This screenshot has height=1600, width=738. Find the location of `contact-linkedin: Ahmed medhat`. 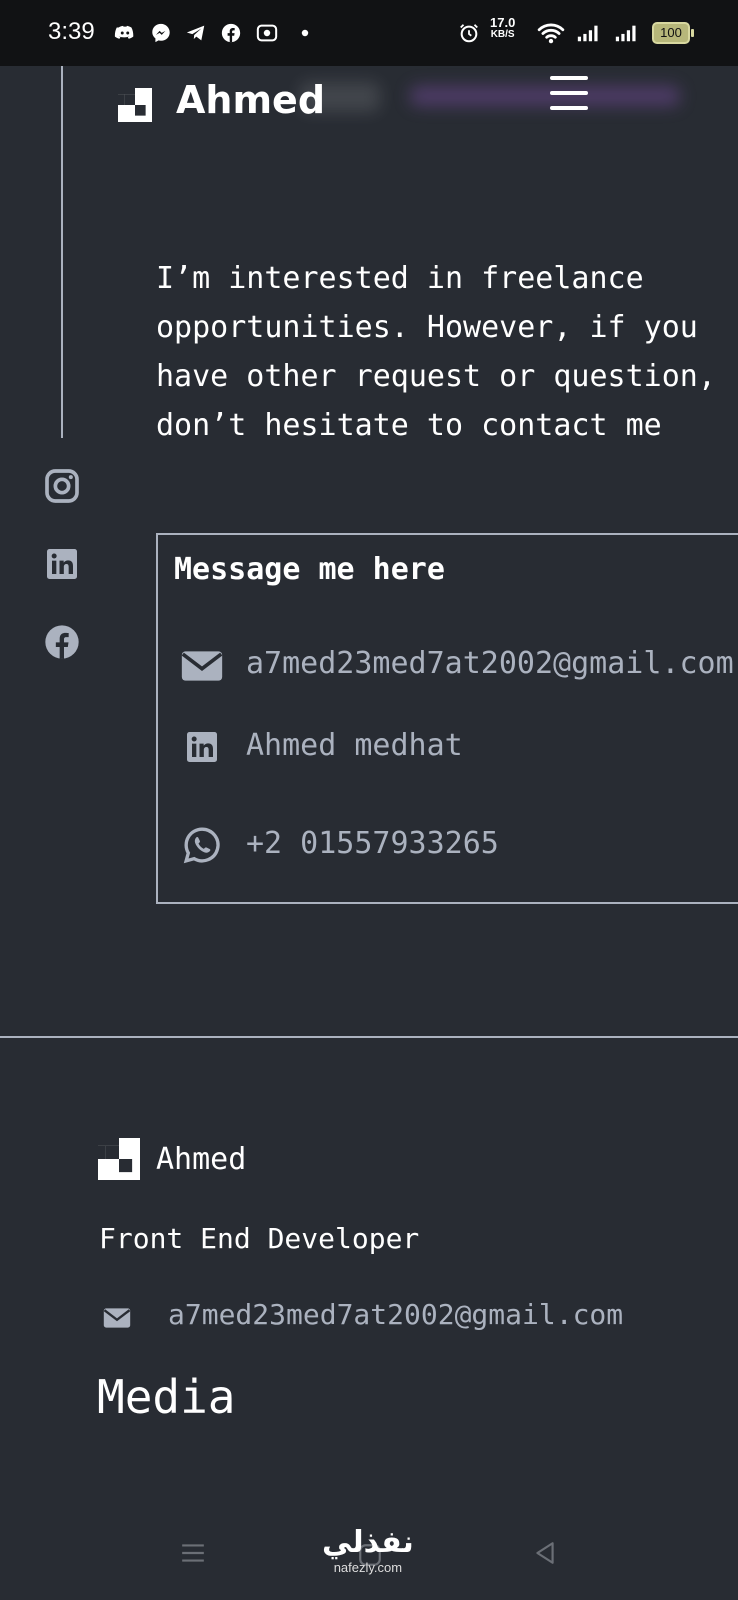

contact-linkedin: Ahmed medhat is located at coordinates (354, 745).